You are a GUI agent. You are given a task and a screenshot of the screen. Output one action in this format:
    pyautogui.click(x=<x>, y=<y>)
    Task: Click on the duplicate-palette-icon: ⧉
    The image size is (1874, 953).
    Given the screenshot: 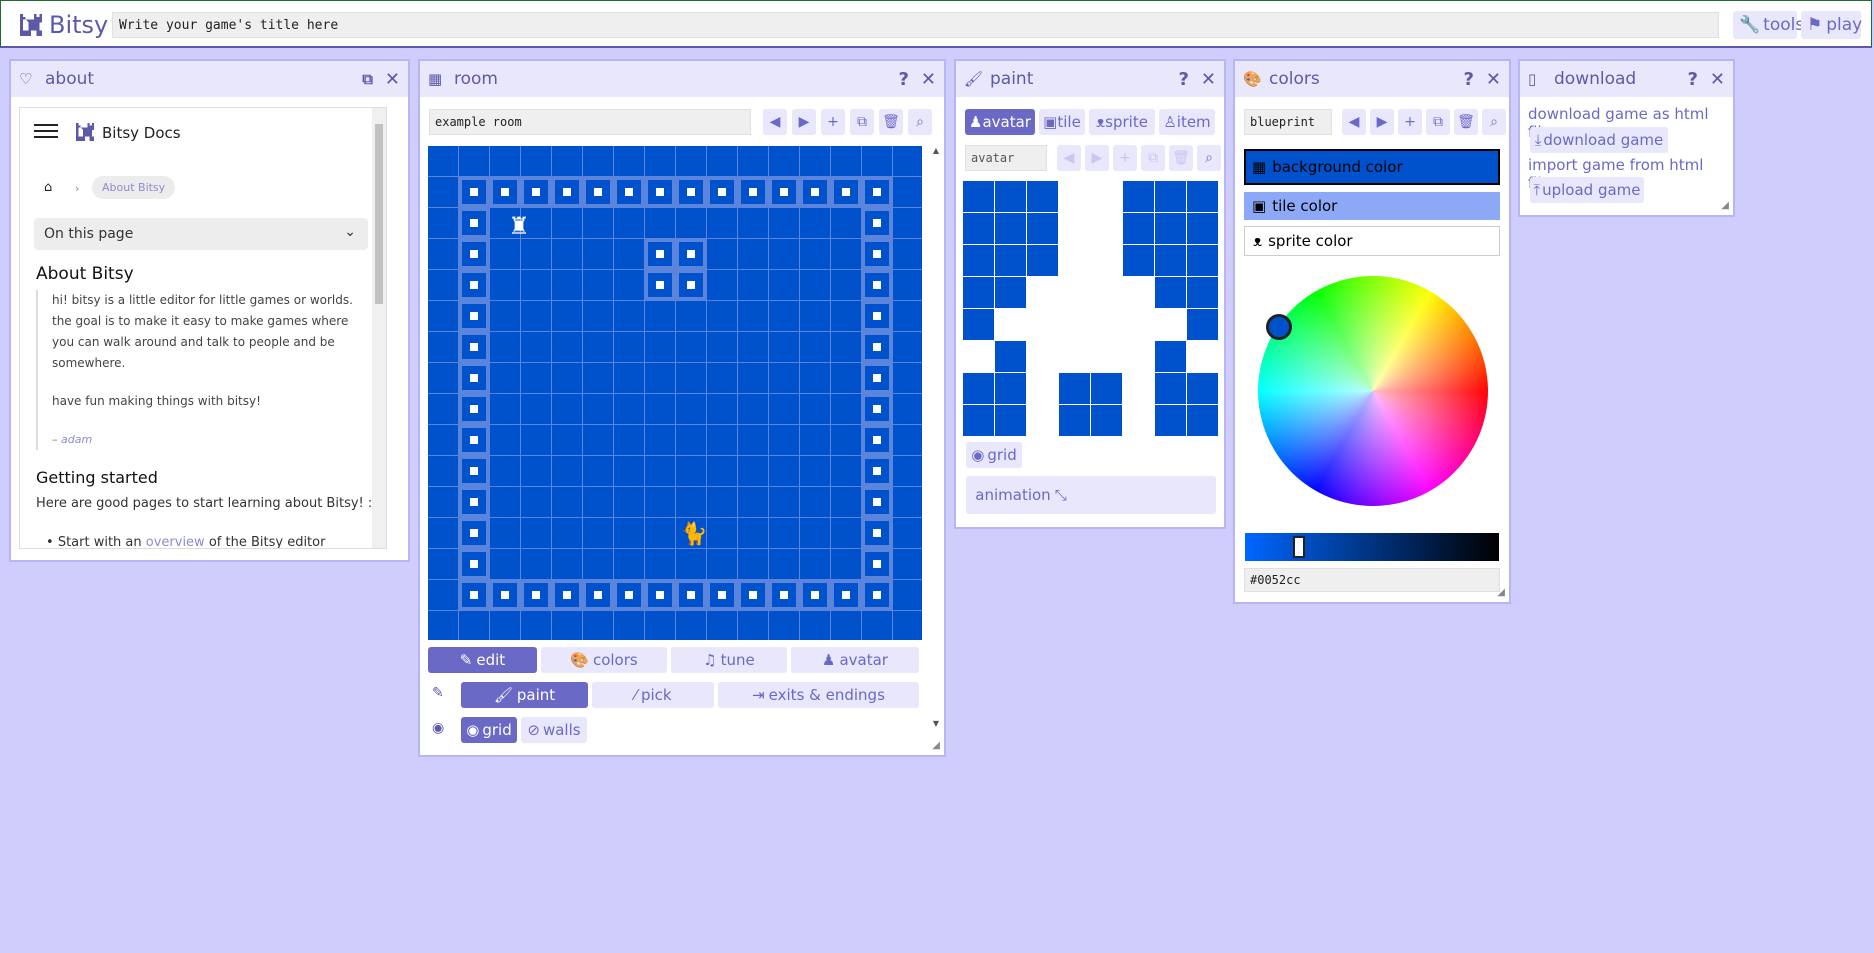 What is the action you would take?
    pyautogui.click(x=1438, y=122)
    